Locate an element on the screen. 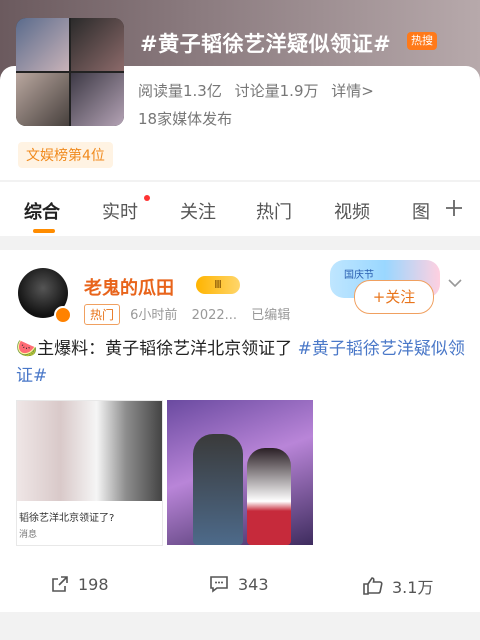 The height and width of the screenshot is (640, 480). post-image-1: 韬徐艺洋北京领证了? 消息 is located at coordinates (89, 473).